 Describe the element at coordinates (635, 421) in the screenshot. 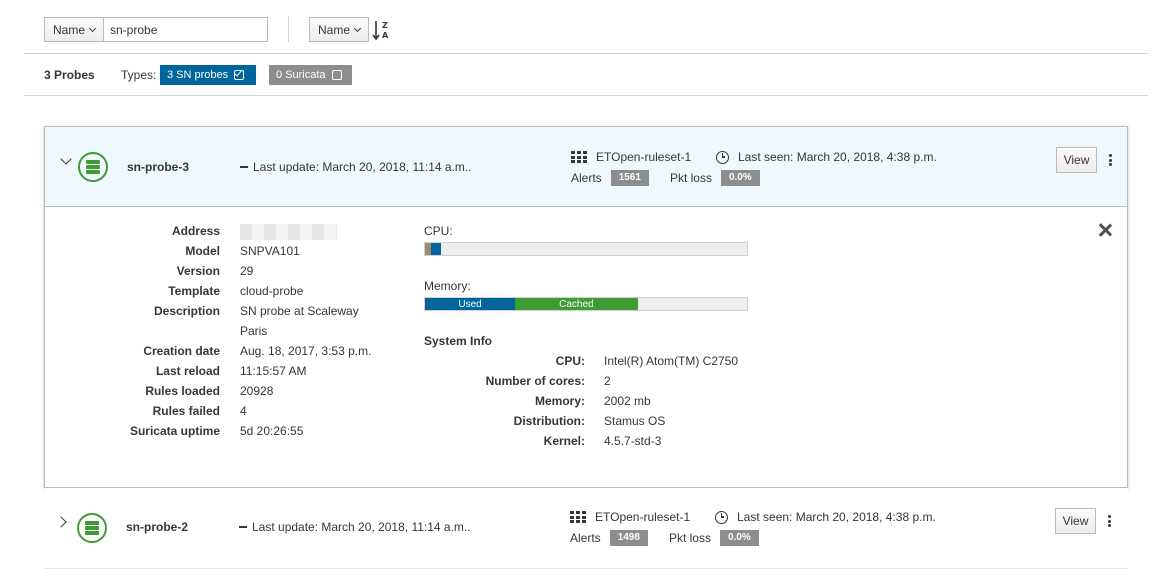

I see `system-info-value: Stamus OS` at that location.